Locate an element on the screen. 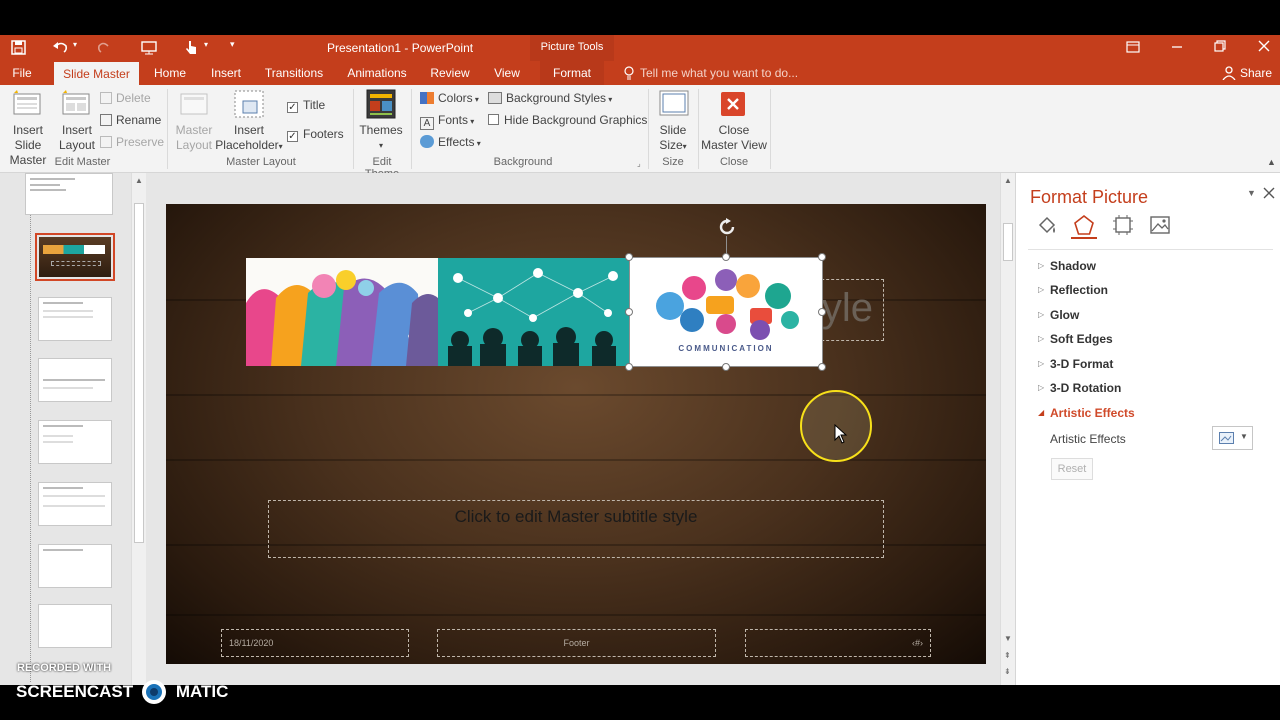  tab-transitions: Transitions is located at coordinates (294, 73).